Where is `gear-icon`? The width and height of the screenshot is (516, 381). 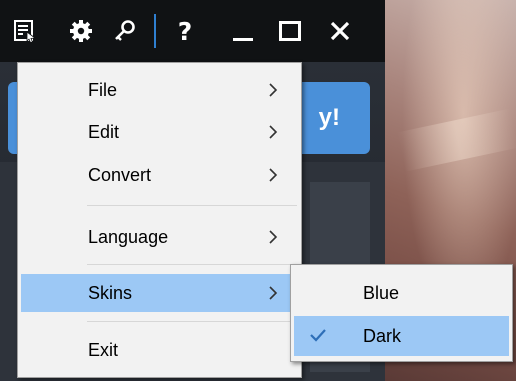
gear-icon is located at coordinates (81, 31).